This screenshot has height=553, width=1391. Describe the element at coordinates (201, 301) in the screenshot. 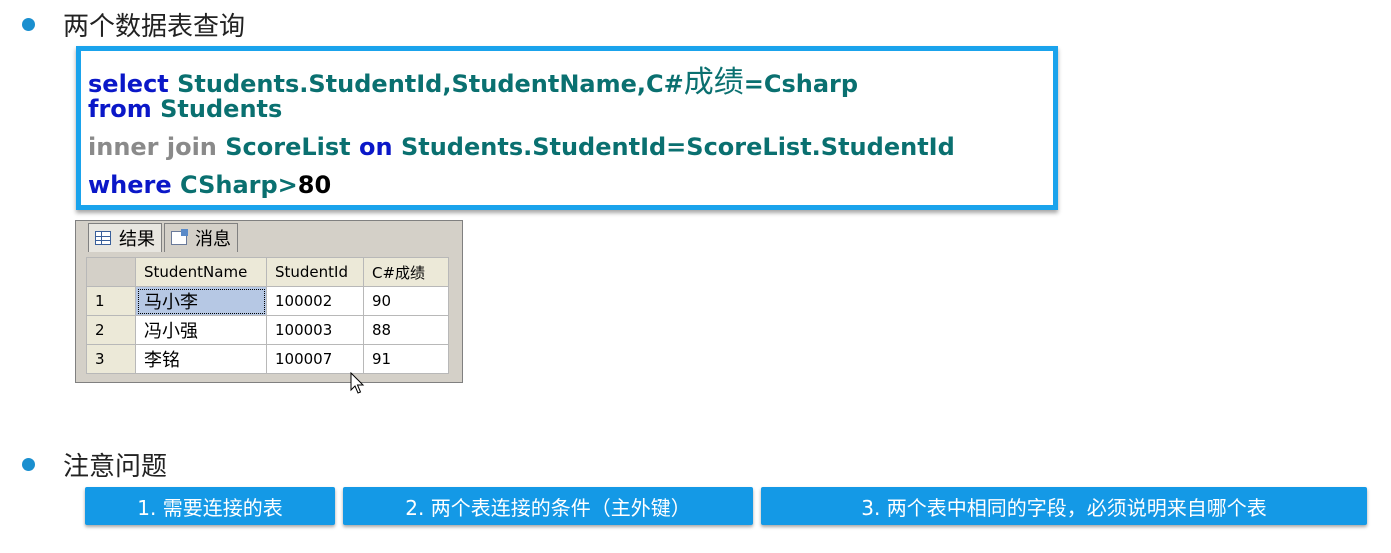

I see `cell-student-name: 马小李` at that location.